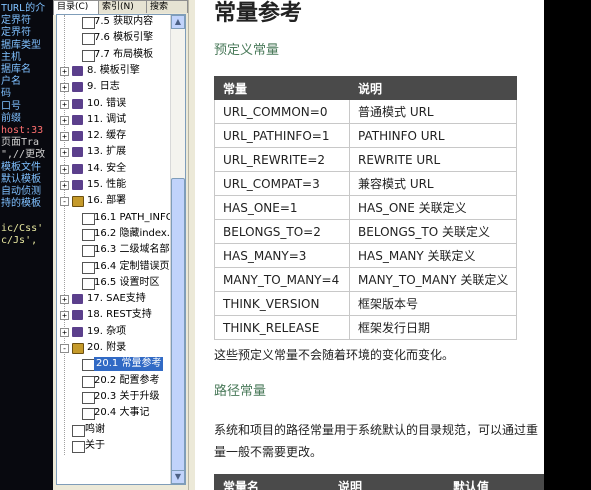 The image size is (591, 490). I want to click on code-line: host:33, so click(22, 130).